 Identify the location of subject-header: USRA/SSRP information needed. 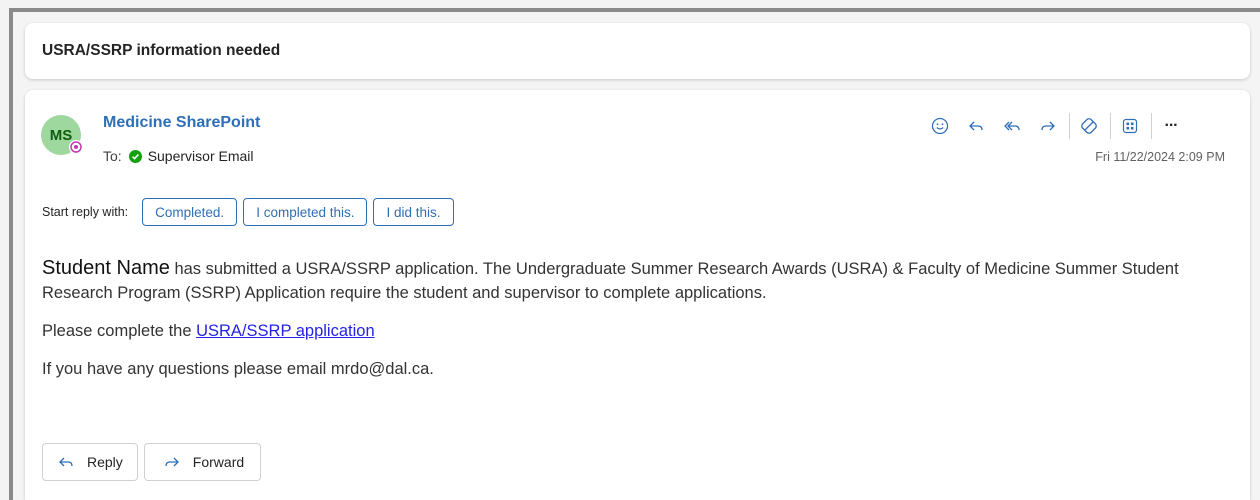
(637, 51).